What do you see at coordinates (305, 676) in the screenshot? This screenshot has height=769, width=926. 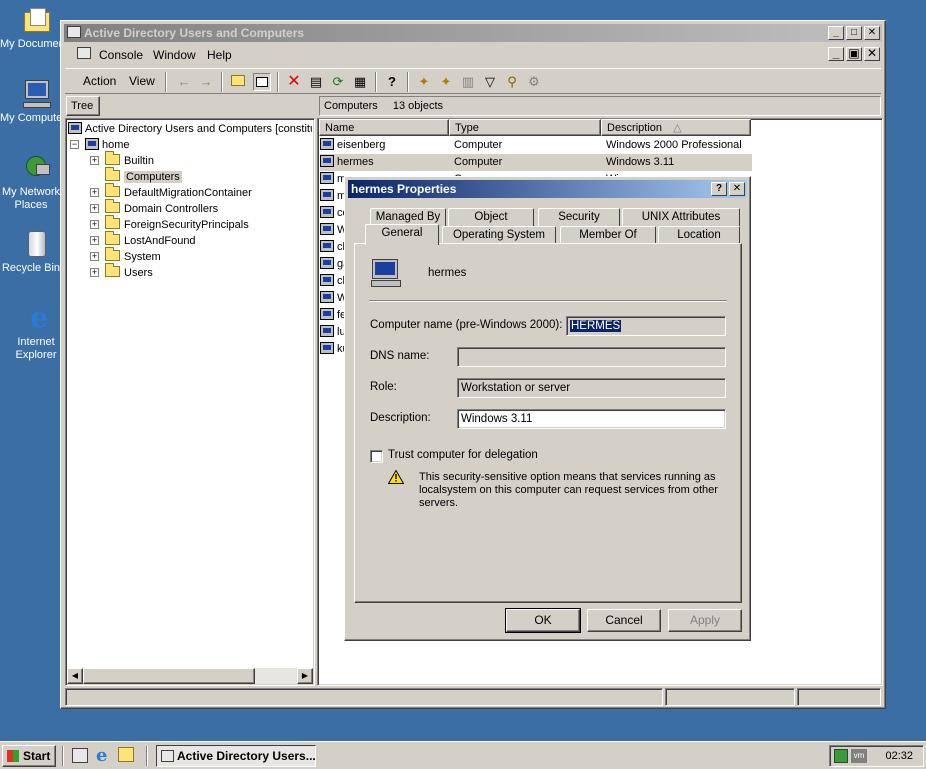 I see `scroll-right-button: ▶` at bounding box center [305, 676].